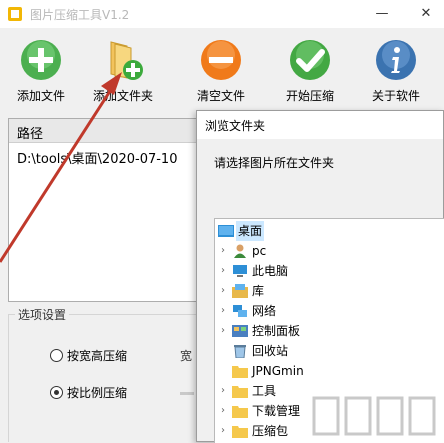 The width and height of the screenshot is (444, 443). What do you see at coordinates (221, 60) in the screenshot?
I see `clear-files-icon` at bounding box center [221, 60].